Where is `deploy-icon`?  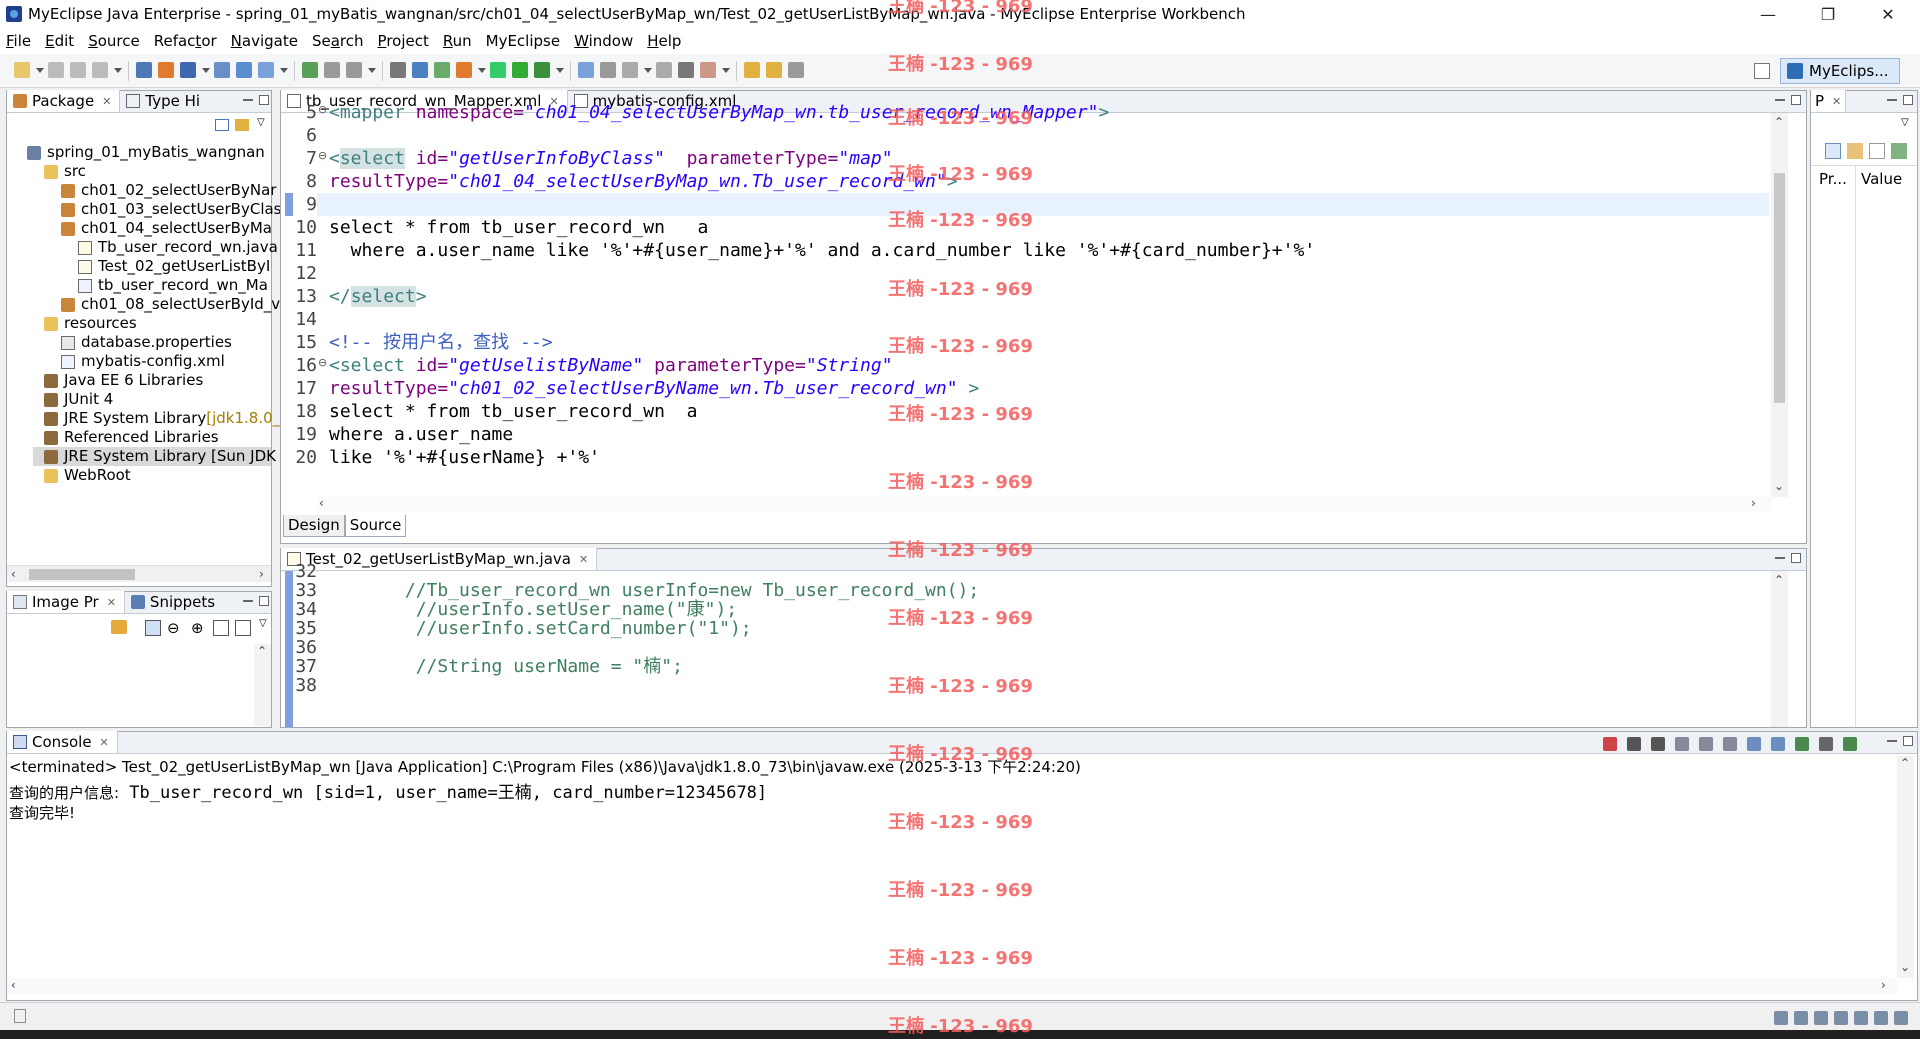
deploy-icon is located at coordinates (542, 70).